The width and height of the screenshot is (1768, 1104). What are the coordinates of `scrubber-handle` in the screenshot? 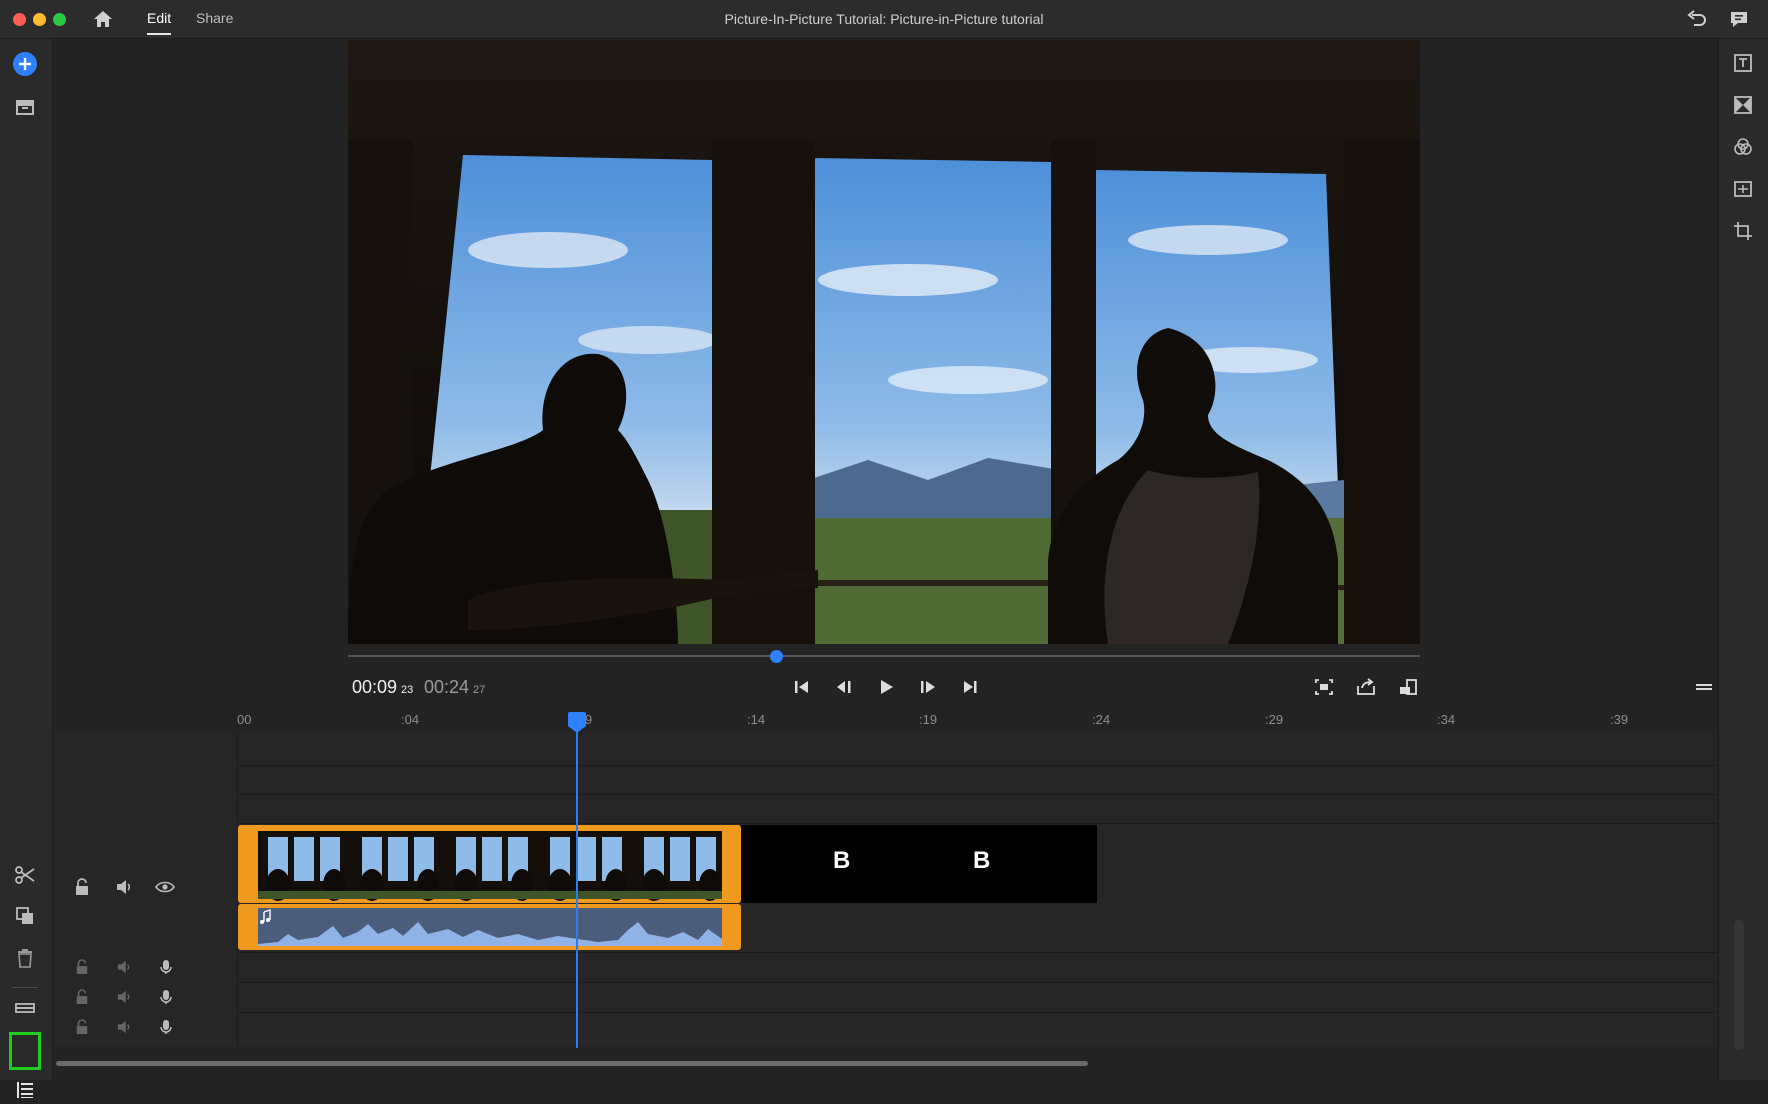 It's located at (777, 656).